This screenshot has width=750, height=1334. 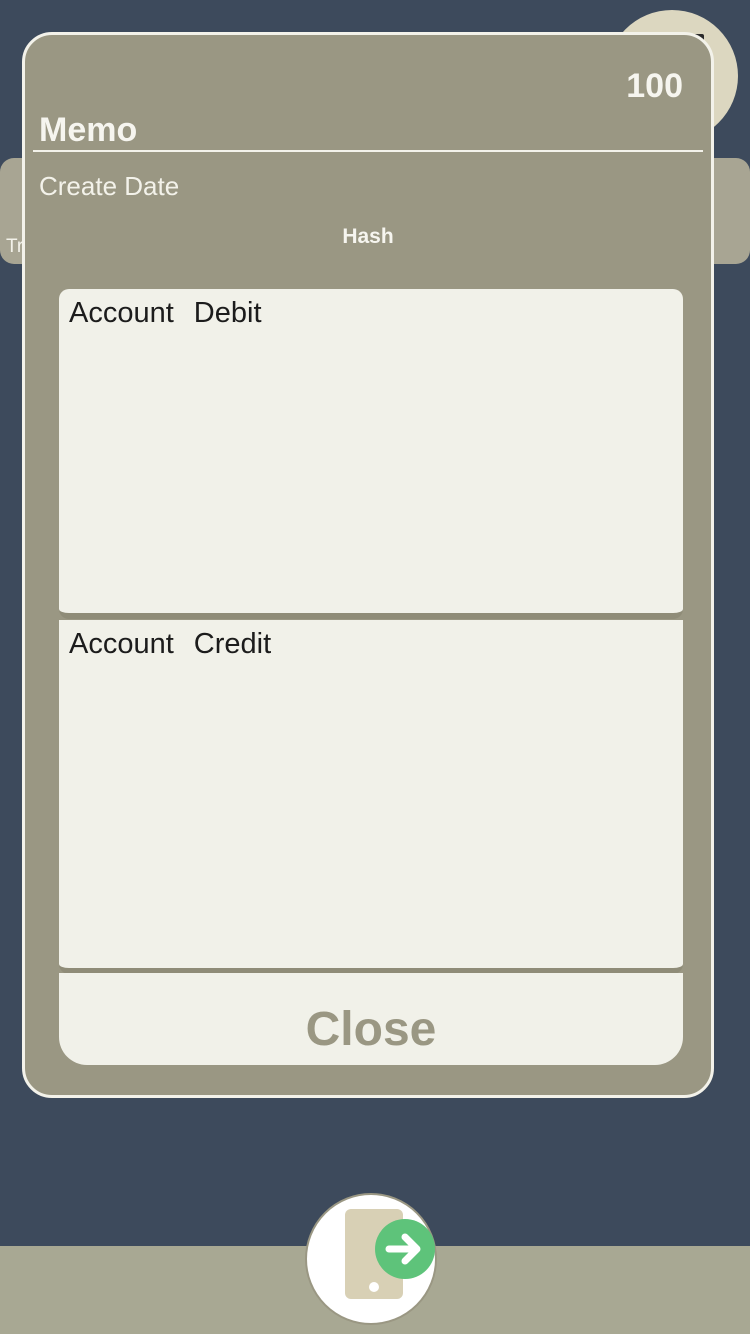 What do you see at coordinates (371, 1029) in the screenshot?
I see `close-button: Close` at bounding box center [371, 1029].